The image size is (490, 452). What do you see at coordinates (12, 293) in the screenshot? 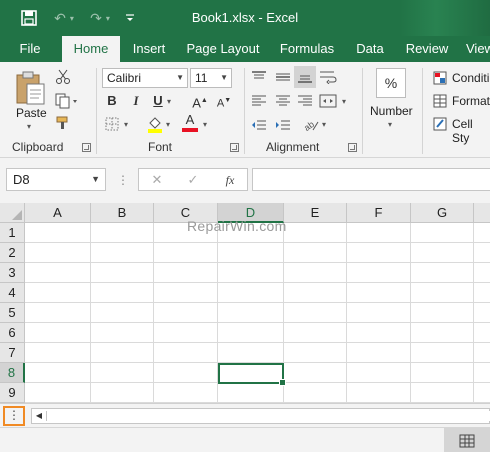
I see `row-header-4: 4` at bounding box center [12, 293].